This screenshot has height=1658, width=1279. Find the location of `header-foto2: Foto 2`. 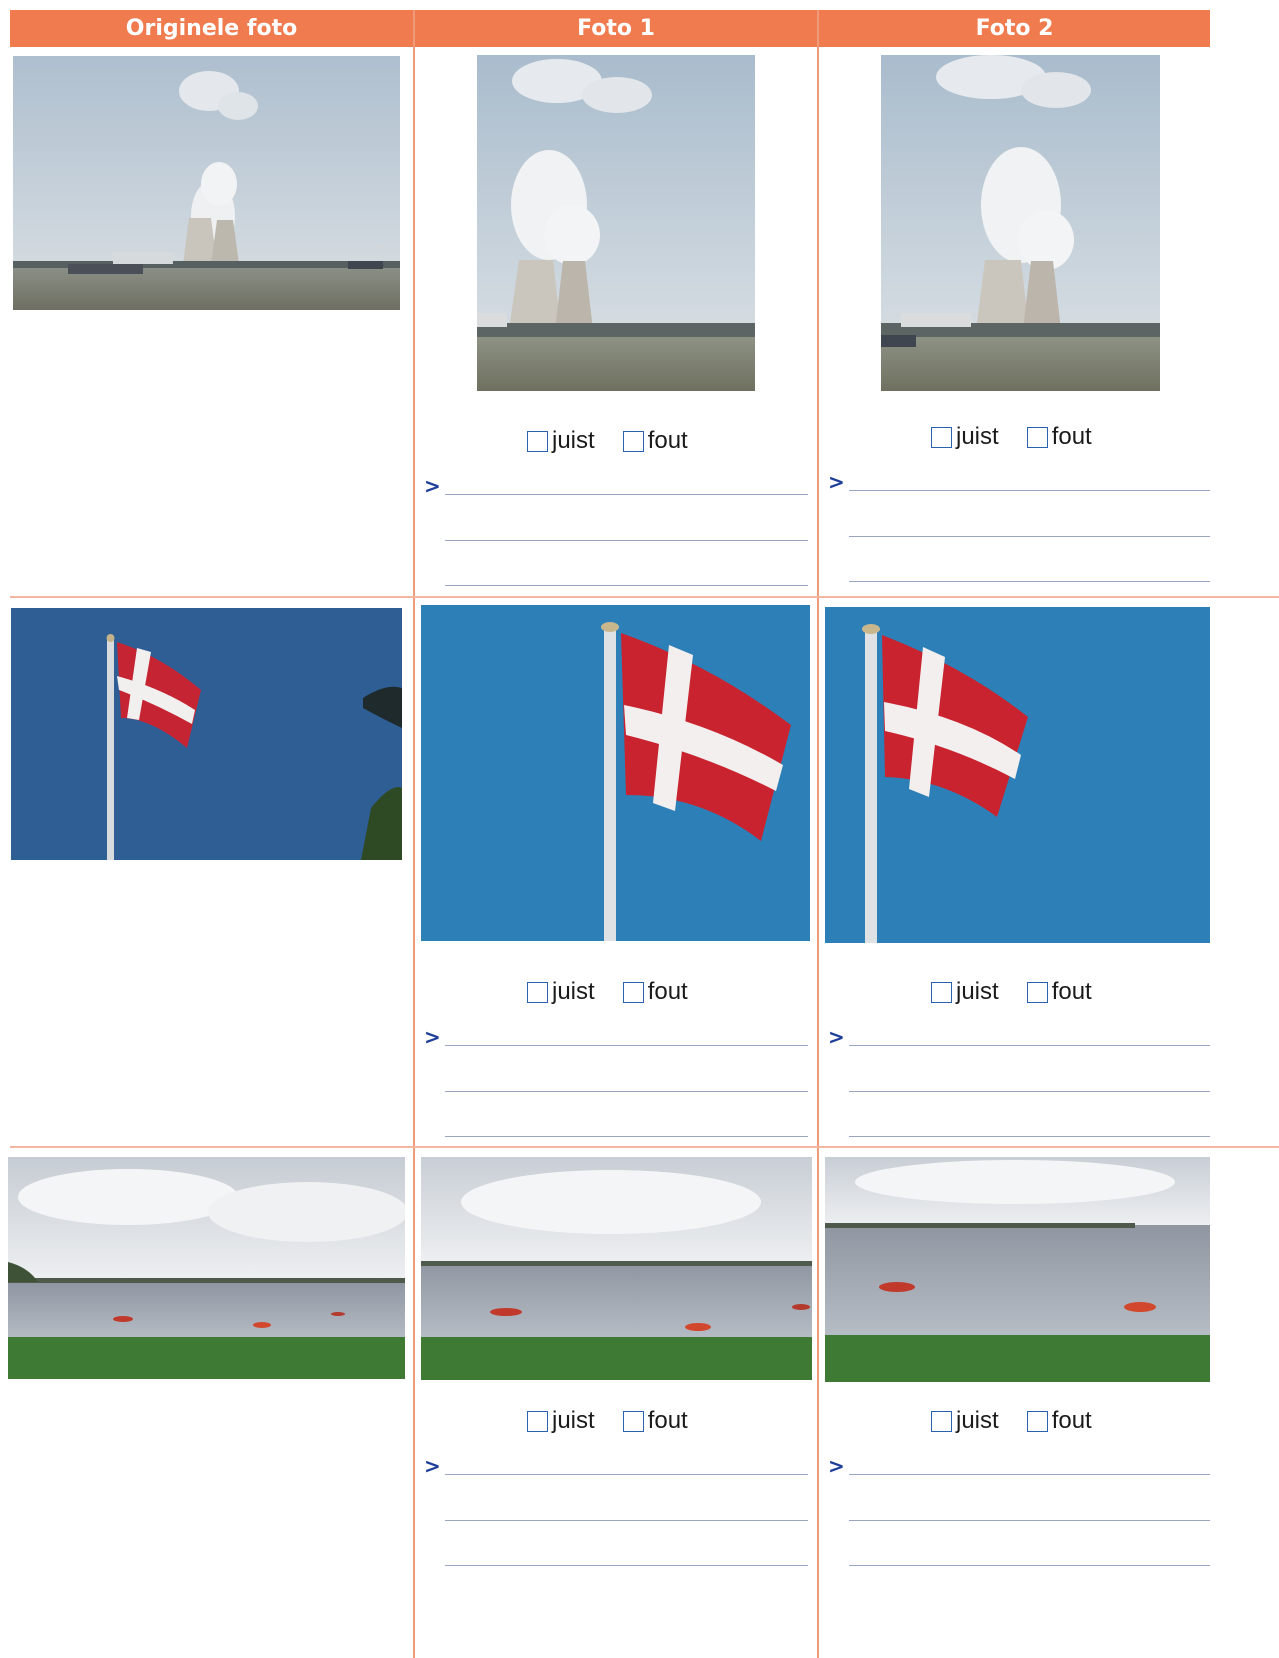

header-foto2: Foto 2 is located at coordinates (1014, 28).